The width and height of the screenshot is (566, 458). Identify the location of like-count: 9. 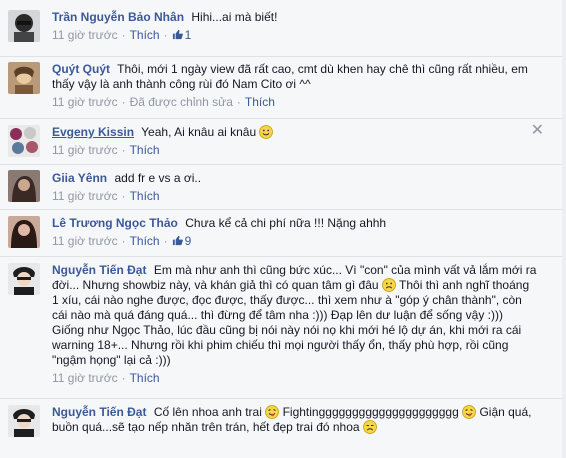
(181, 241).